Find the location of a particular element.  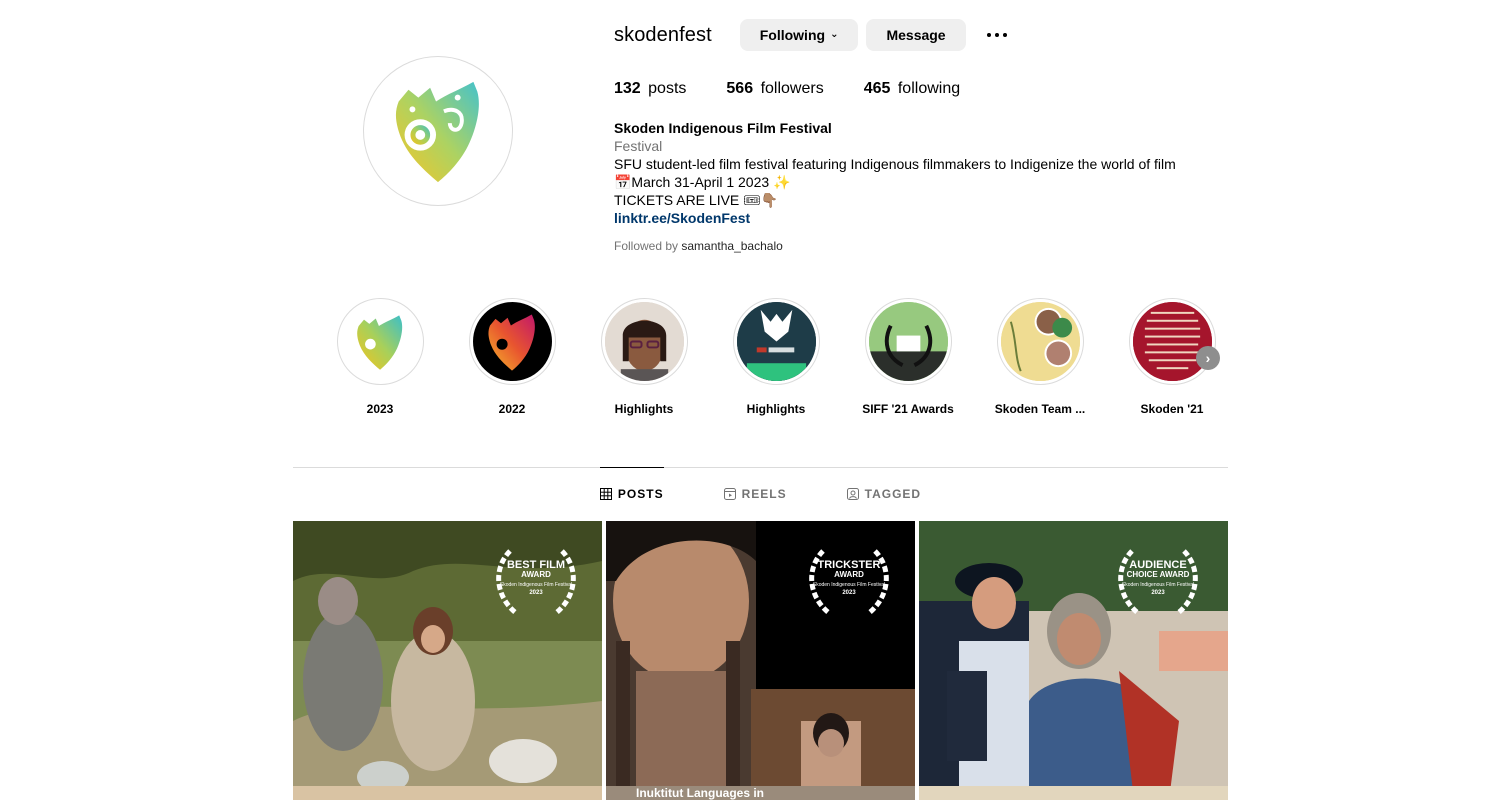

bio-line-dates: 📅March 31-April 1 2023 ✨ is located at coordinates (702, 182).